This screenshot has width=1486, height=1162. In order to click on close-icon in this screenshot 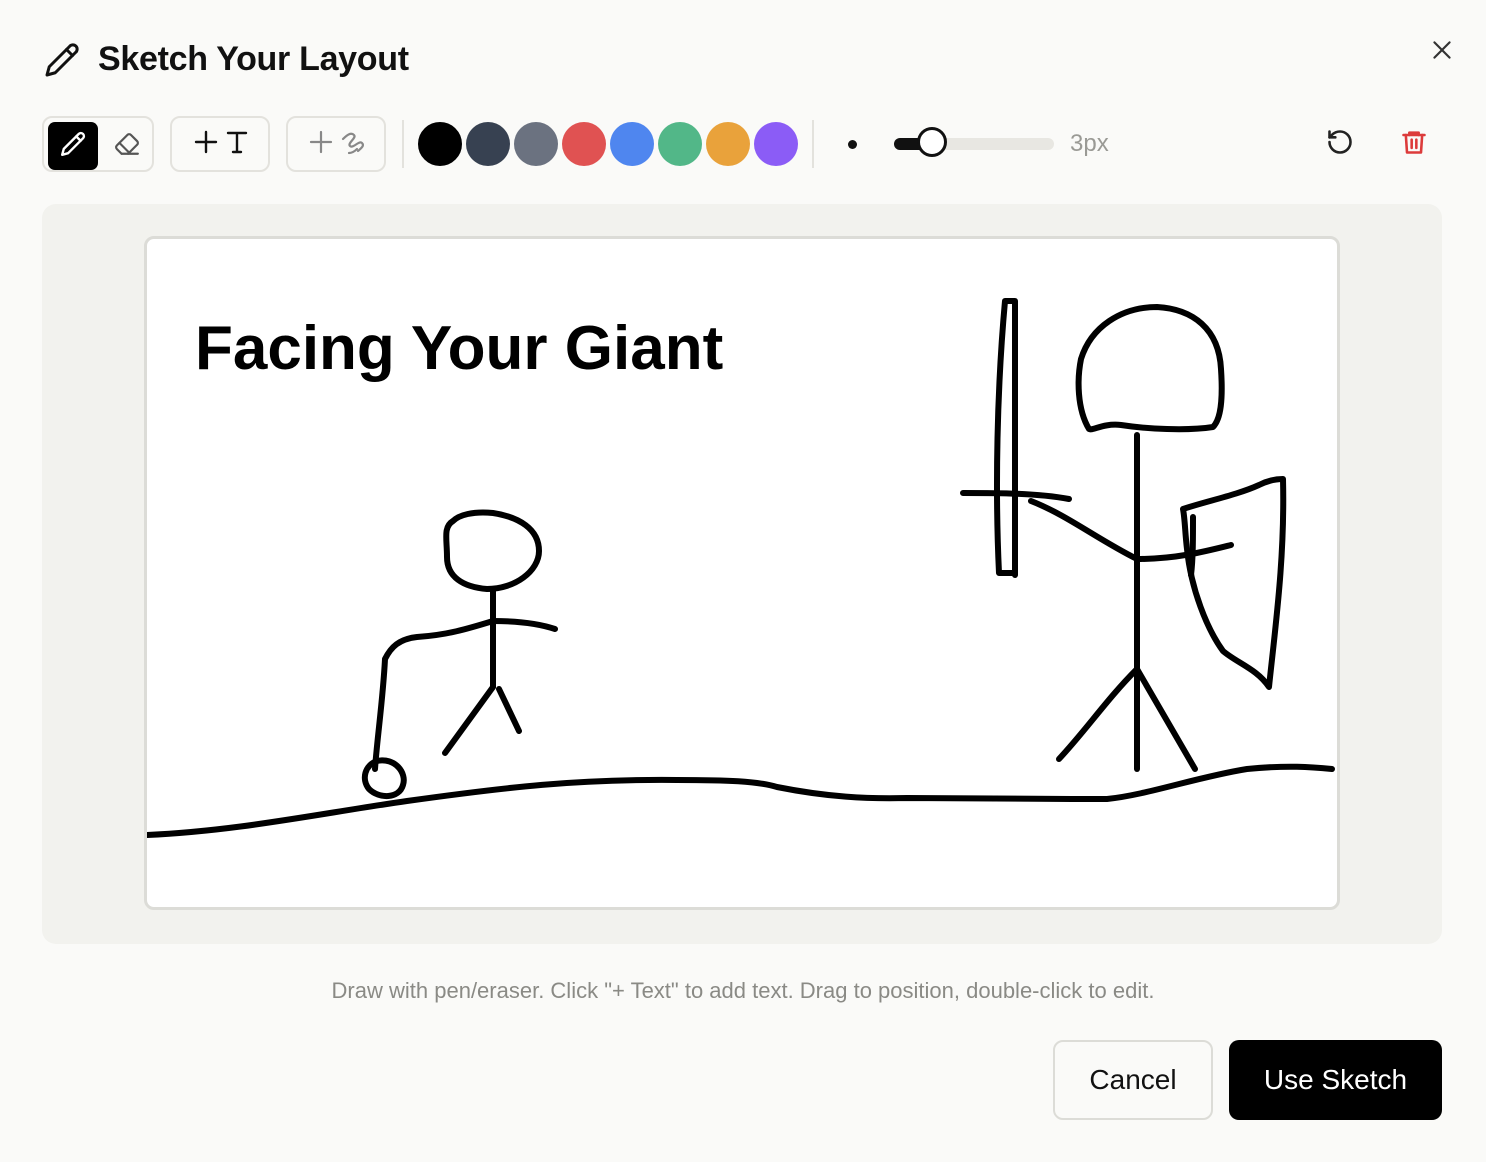, I will do `click(1442, 52)`.